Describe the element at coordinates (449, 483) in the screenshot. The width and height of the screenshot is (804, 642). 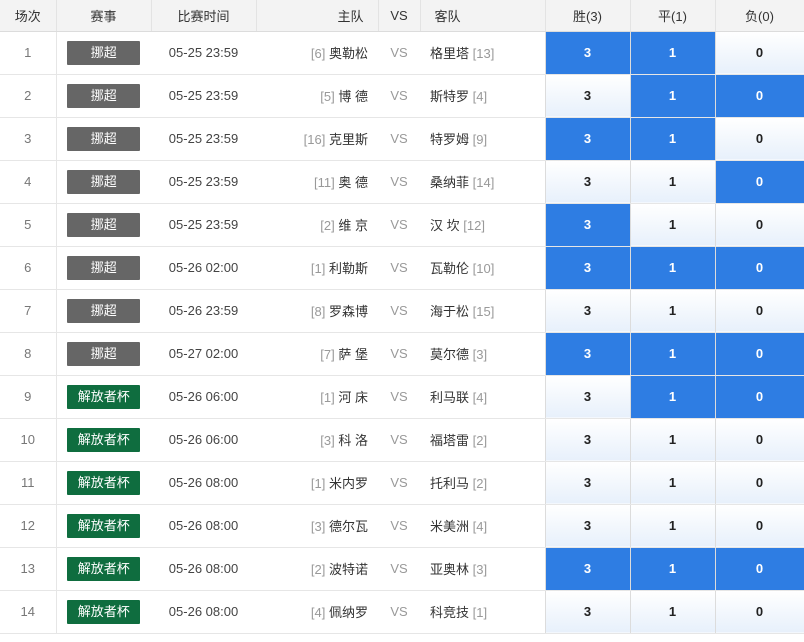
I see `away-team: 托利马` at that location.